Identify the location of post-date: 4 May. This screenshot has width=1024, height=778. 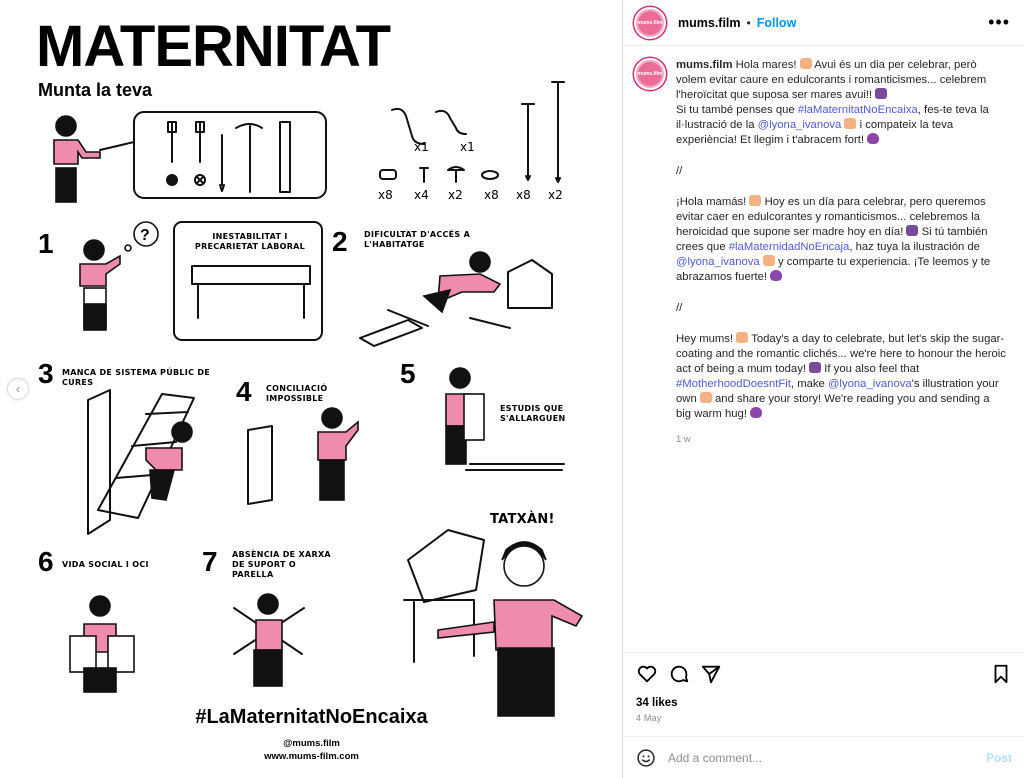
(649, 718).